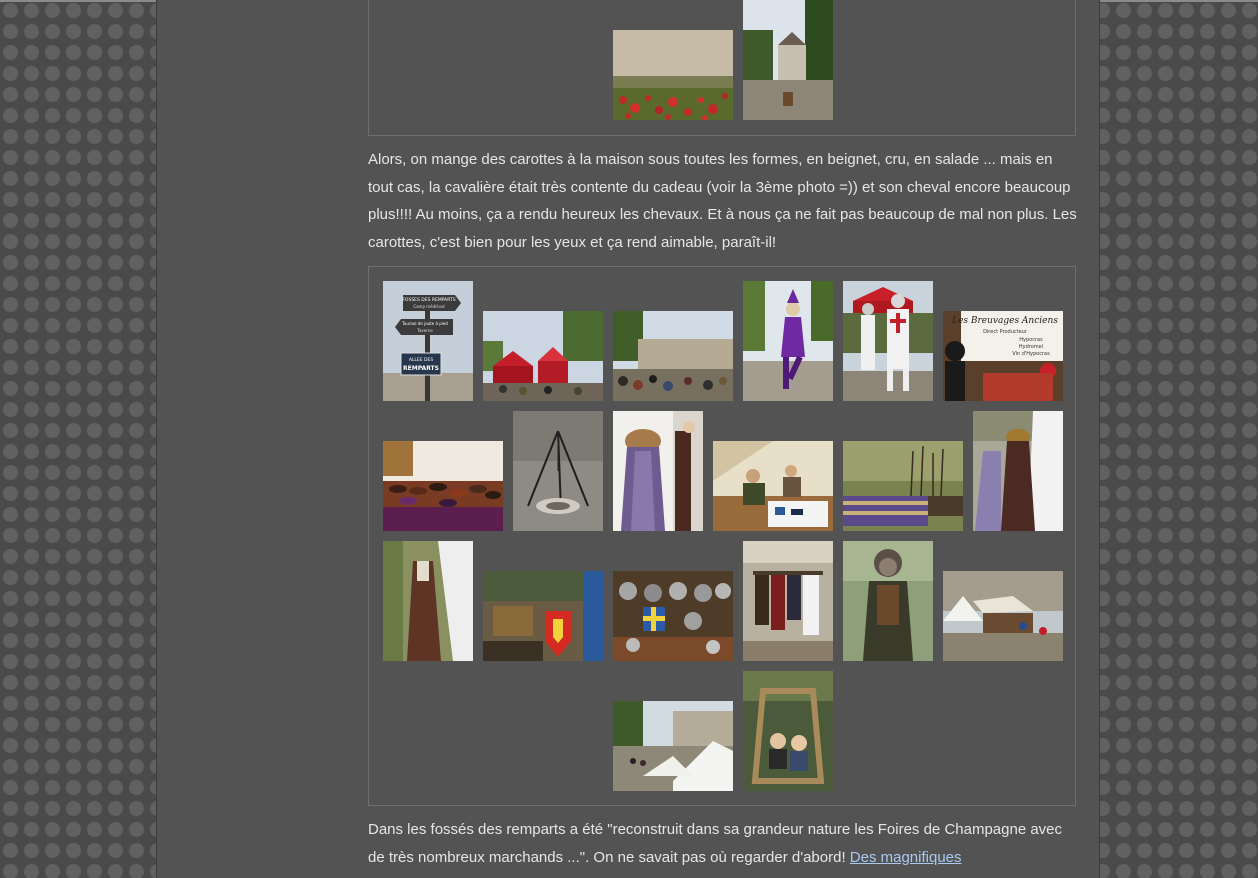  I want to click on sign-fosses-sub-text: Camp médiéval, so click(428, 306).